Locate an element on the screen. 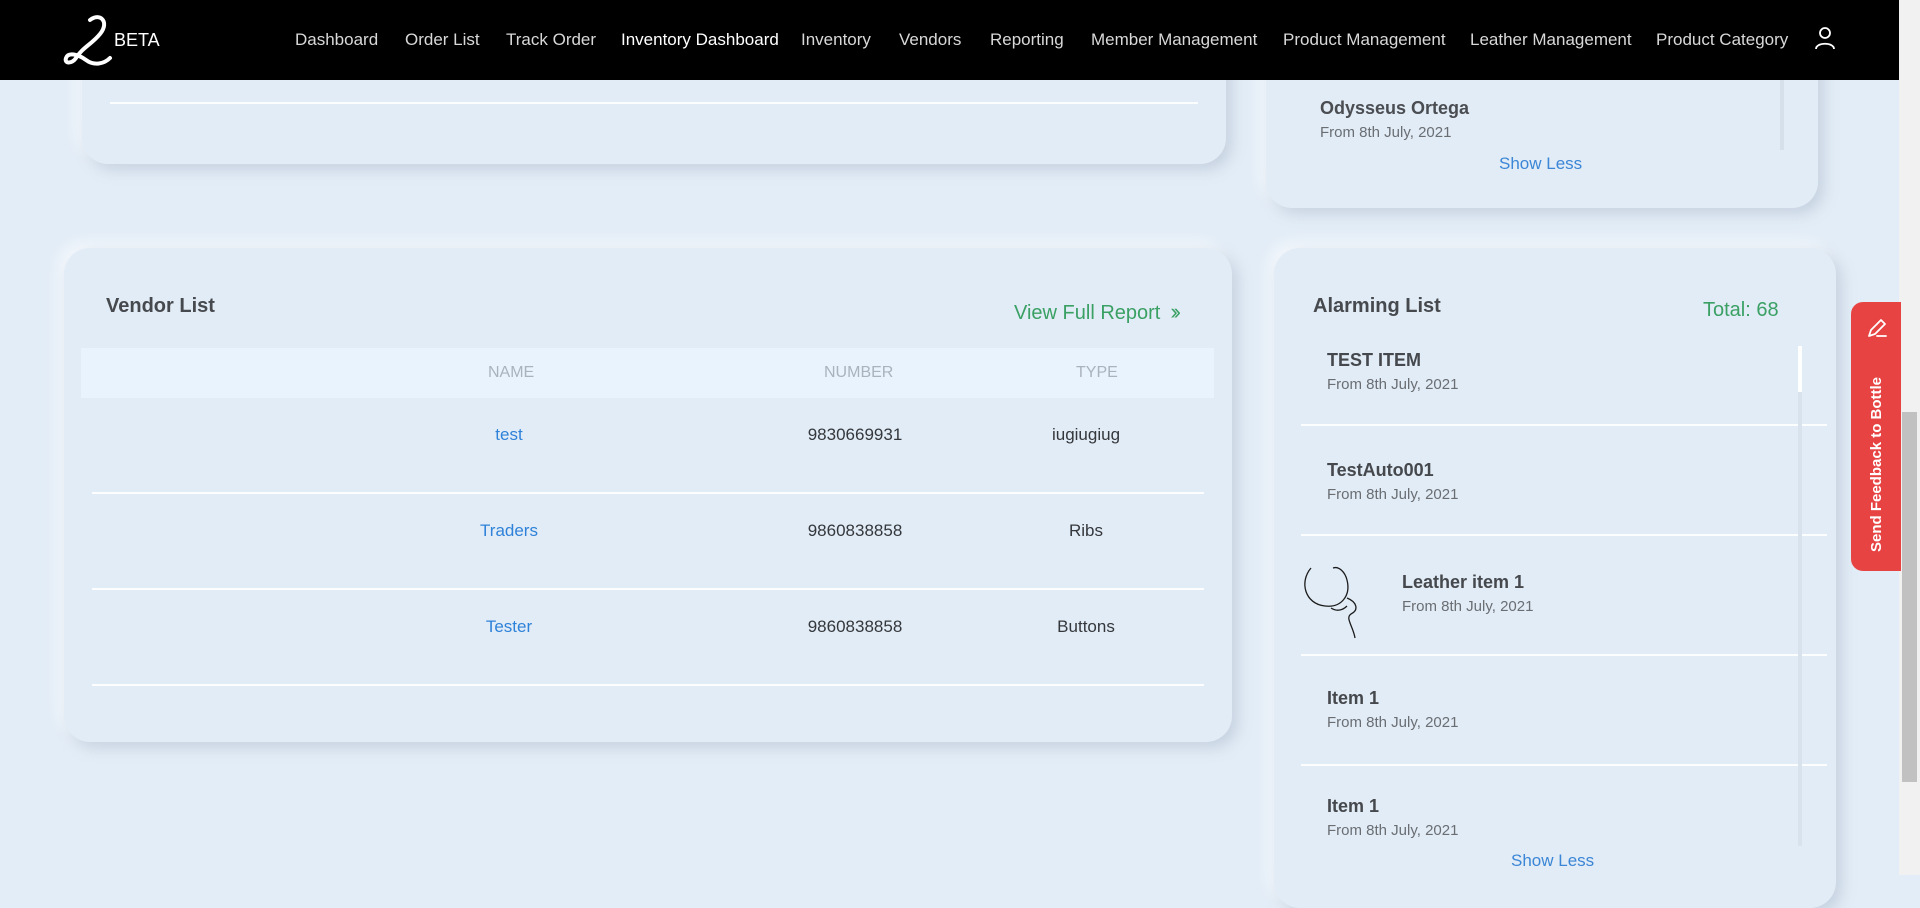 Image resolution: width=1920 pixels, height=908 pixels. page-scrollbar-thumb is located at coordinates (1909, 597).